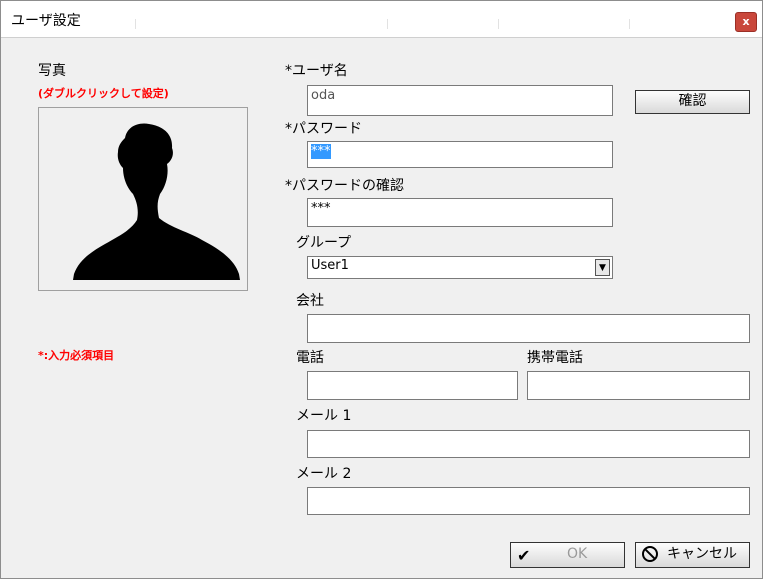 This screenshot has width=763, height=579. Describe the element at coordinates (324, 416) in the screenshot. I see `mail1-label: メール 1` at that location.